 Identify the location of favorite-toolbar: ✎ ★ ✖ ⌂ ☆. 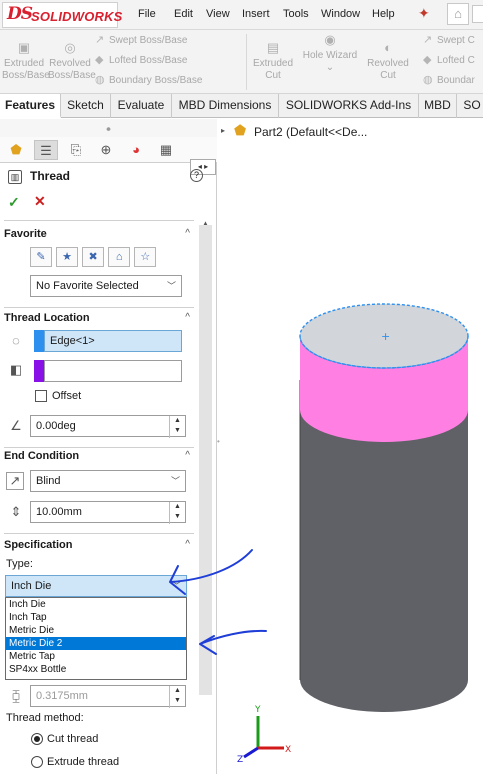
(93, 257).